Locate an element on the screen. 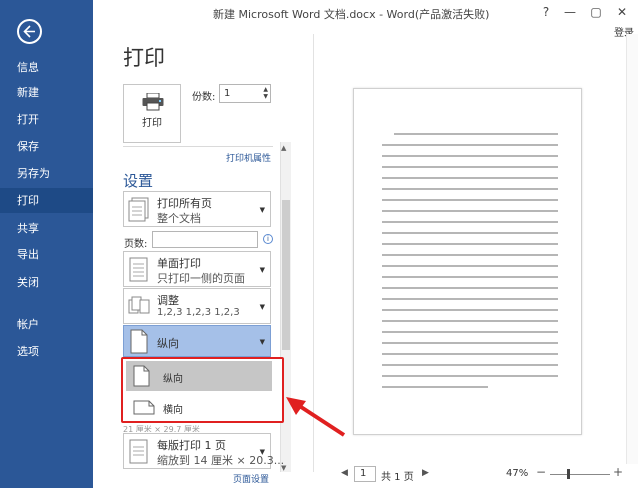 Image resolution: width=640 pixels, height=488 pixels. collate-dropdown: 调整 1,2,3 1,2,3 1,2,3 ▼ is located at coordinates (197, 306).